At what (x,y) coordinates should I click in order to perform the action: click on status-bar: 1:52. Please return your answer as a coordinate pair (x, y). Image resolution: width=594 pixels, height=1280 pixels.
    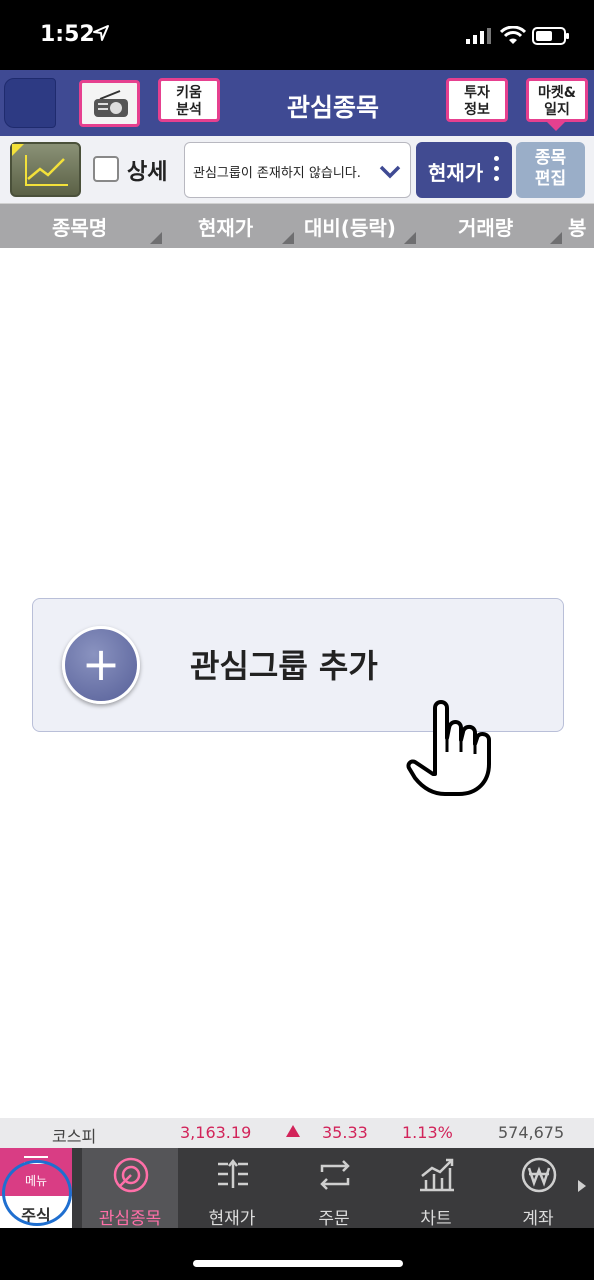
    Looking at the image, I should click on (297, 35).